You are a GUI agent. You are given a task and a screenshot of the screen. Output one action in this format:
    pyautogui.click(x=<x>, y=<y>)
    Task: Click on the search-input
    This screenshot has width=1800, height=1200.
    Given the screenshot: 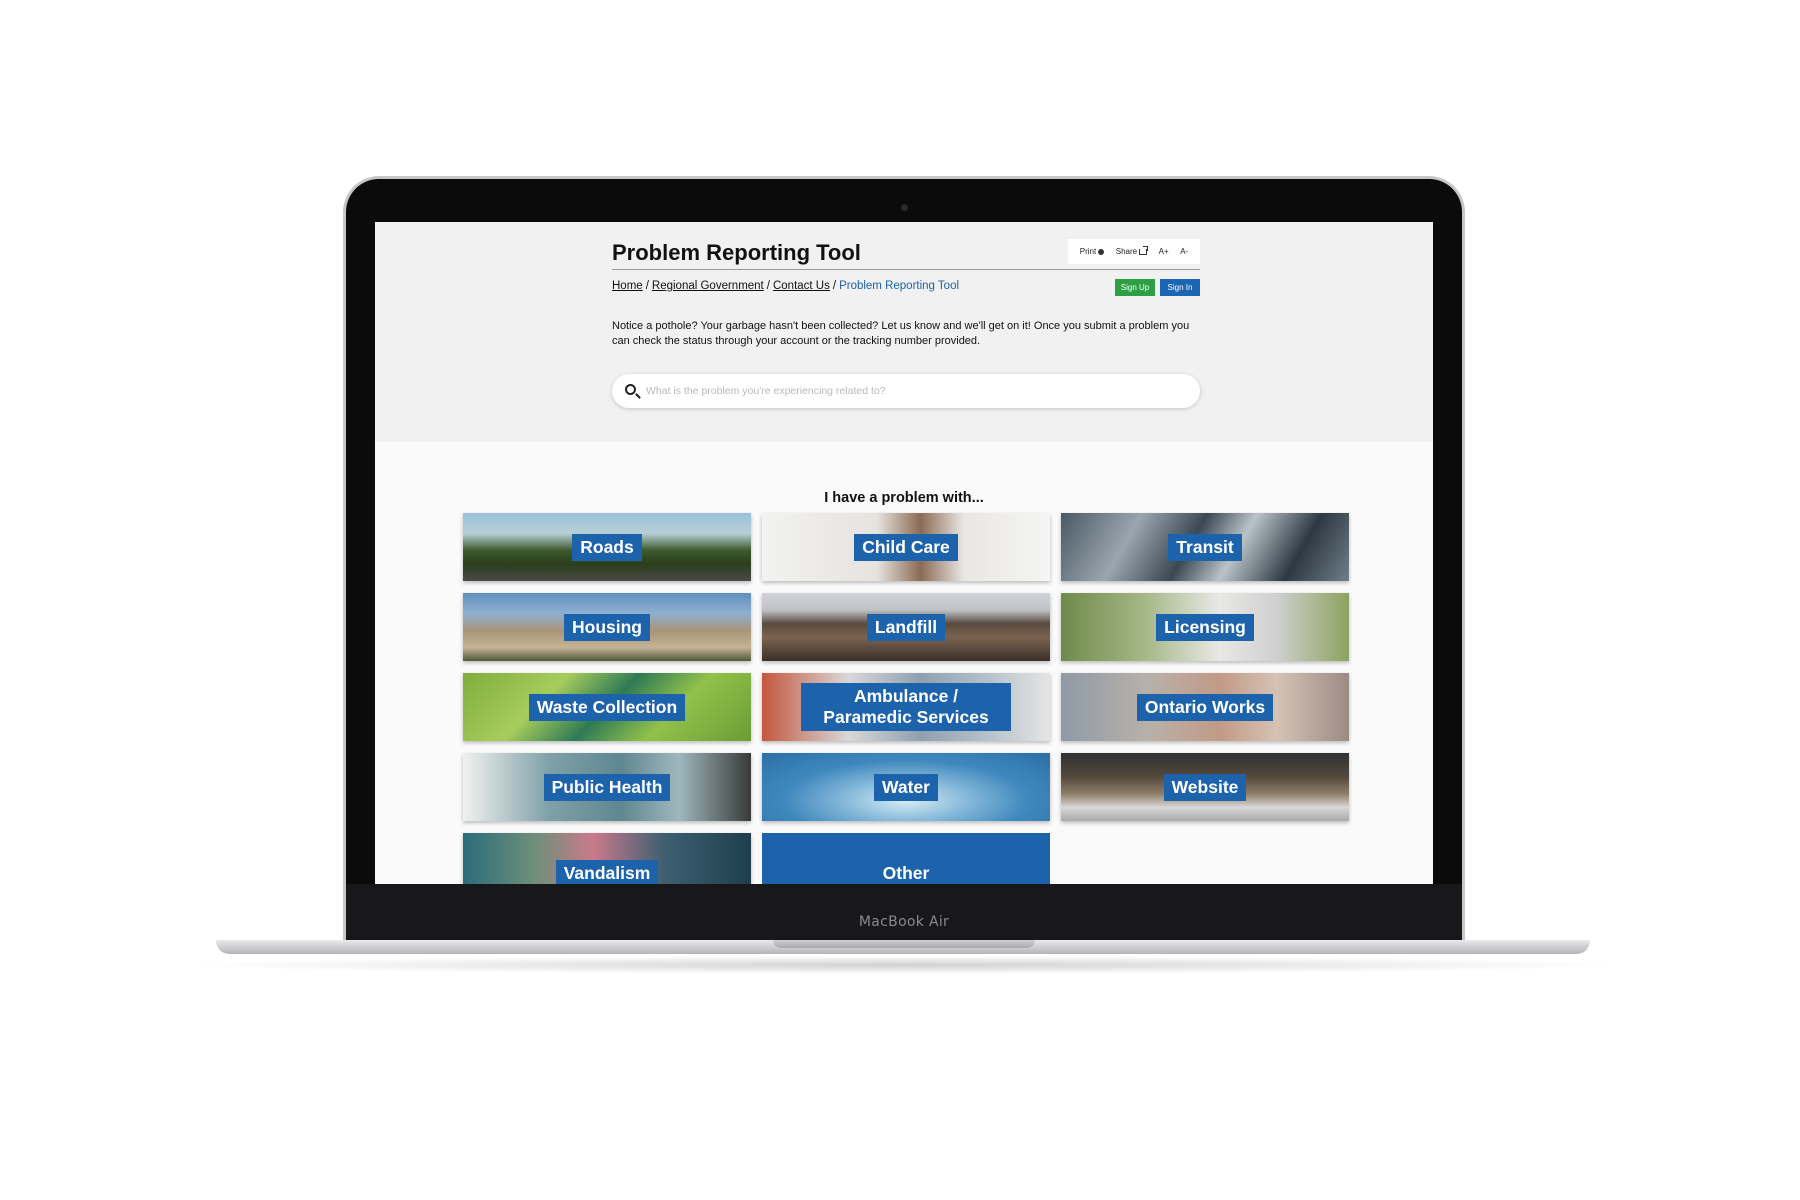 What is the action you would take?
    pyautogui.click(x=916, y=391)
    